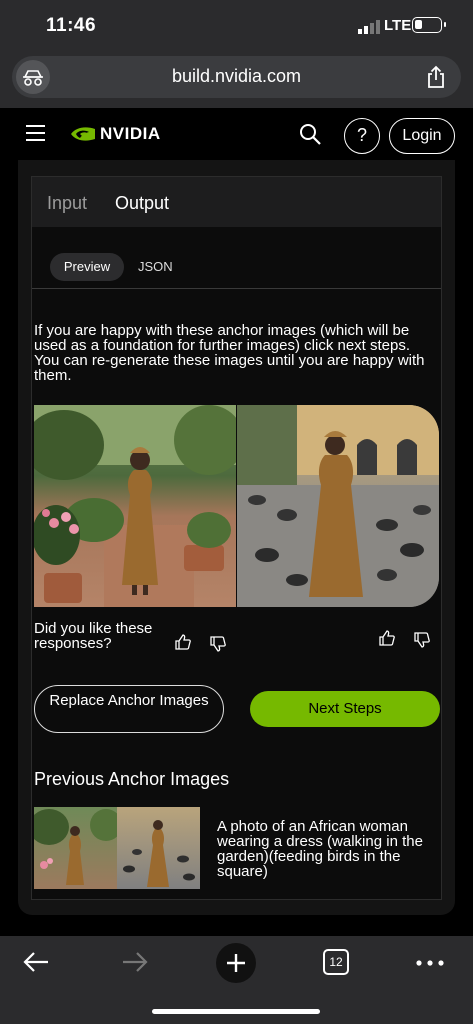 The image size is (473, 1024). Describe the element at coordinates (142, 203) in the screenshot. I see `tab-output: Output` at that location.